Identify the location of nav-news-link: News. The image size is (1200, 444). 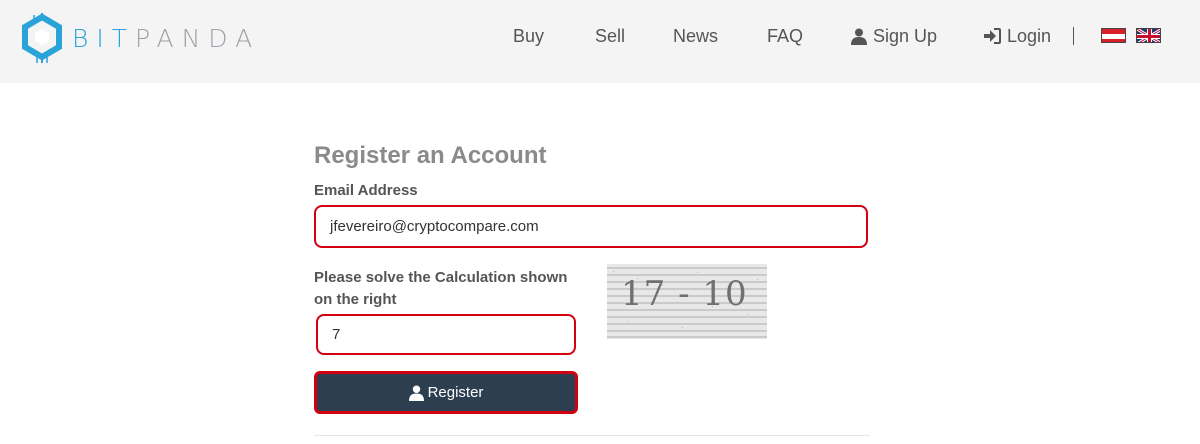
(695, 36).